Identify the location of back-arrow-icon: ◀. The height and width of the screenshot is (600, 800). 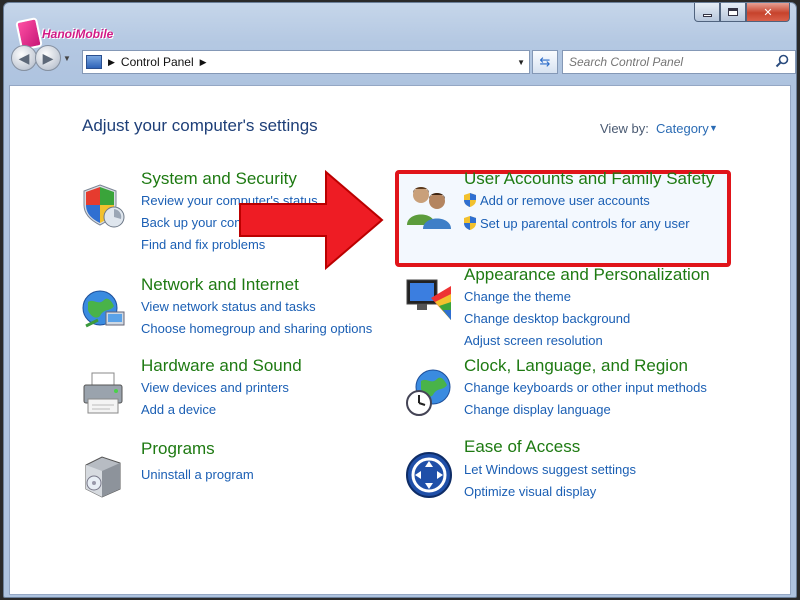
(24, 57).